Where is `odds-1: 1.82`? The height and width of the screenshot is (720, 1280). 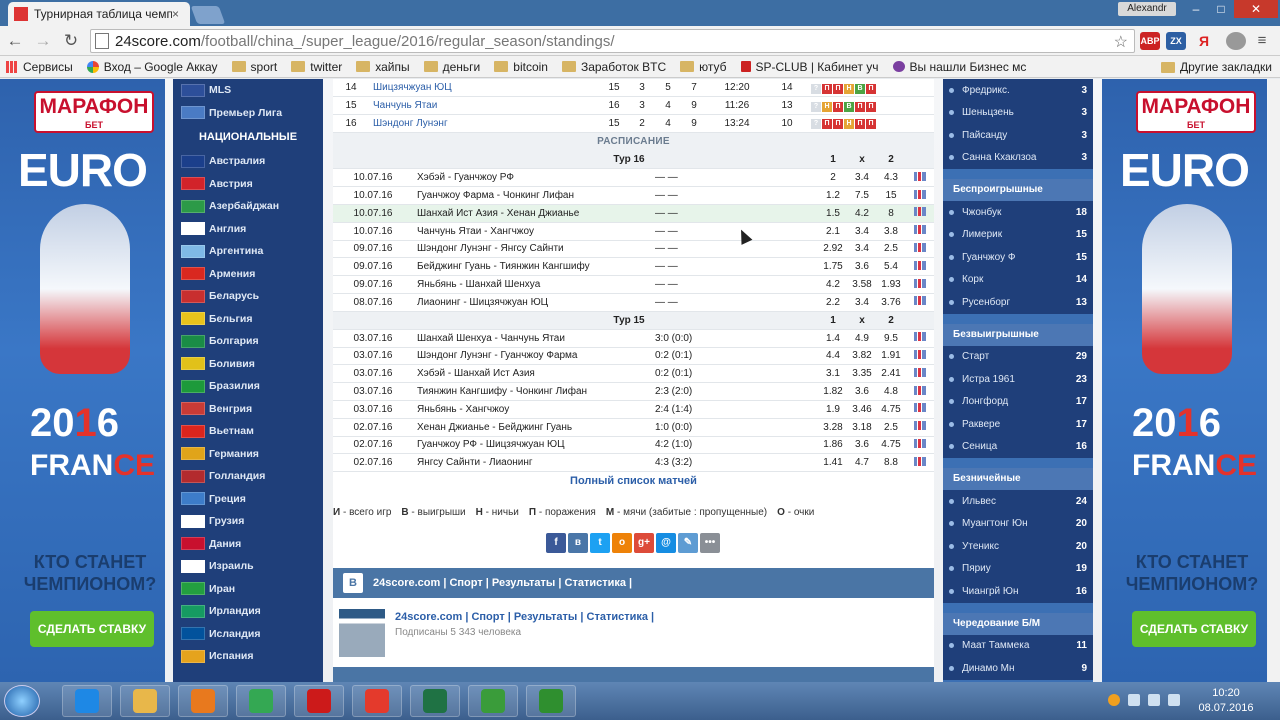
odds-1: 1.82 is located at coordinates (833, 391).